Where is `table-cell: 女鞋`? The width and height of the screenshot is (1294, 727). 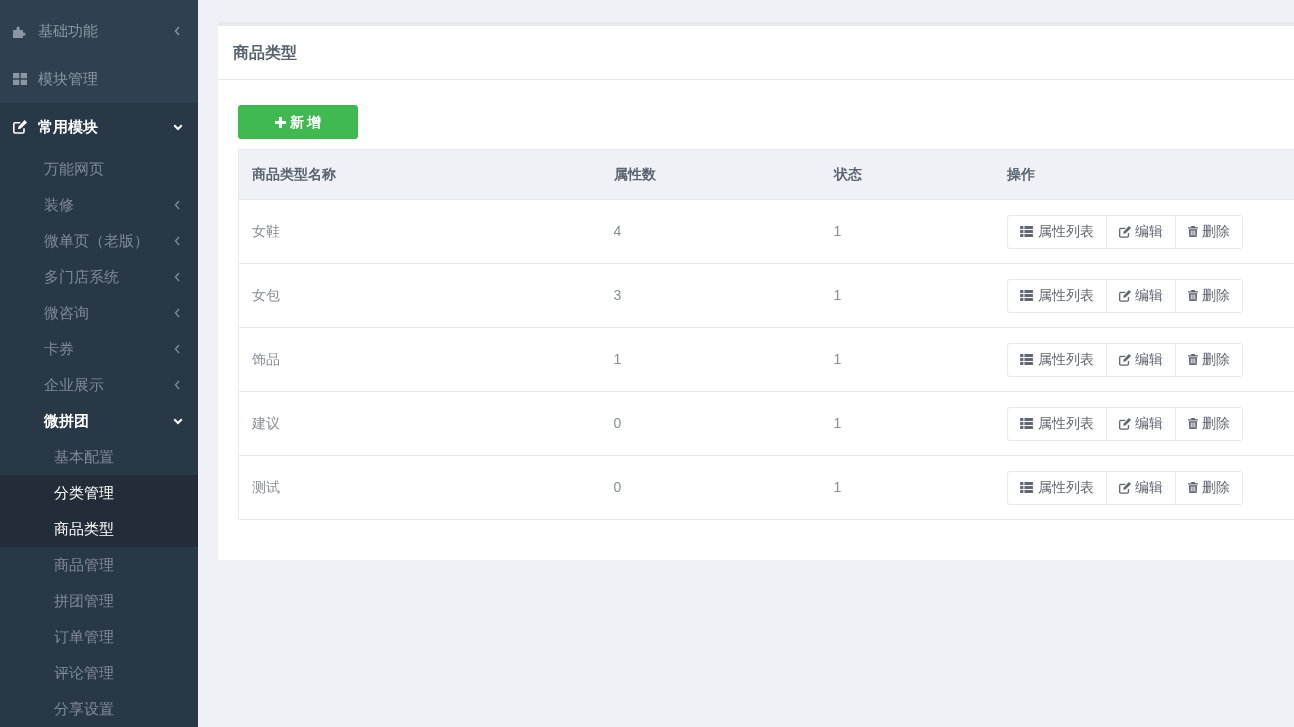
table-cell: 女鞋 is located at coordinates (266, 231).